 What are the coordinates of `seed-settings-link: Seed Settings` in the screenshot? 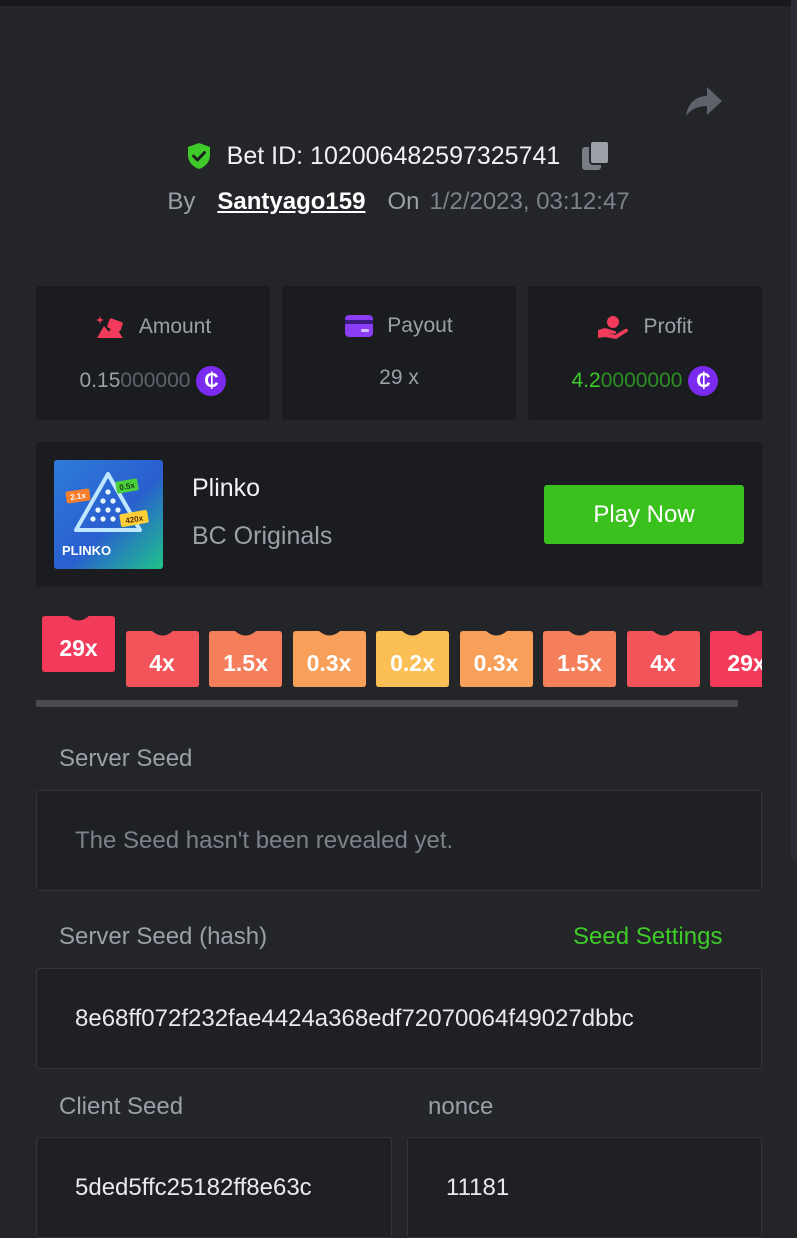 It's located at (647, 937).